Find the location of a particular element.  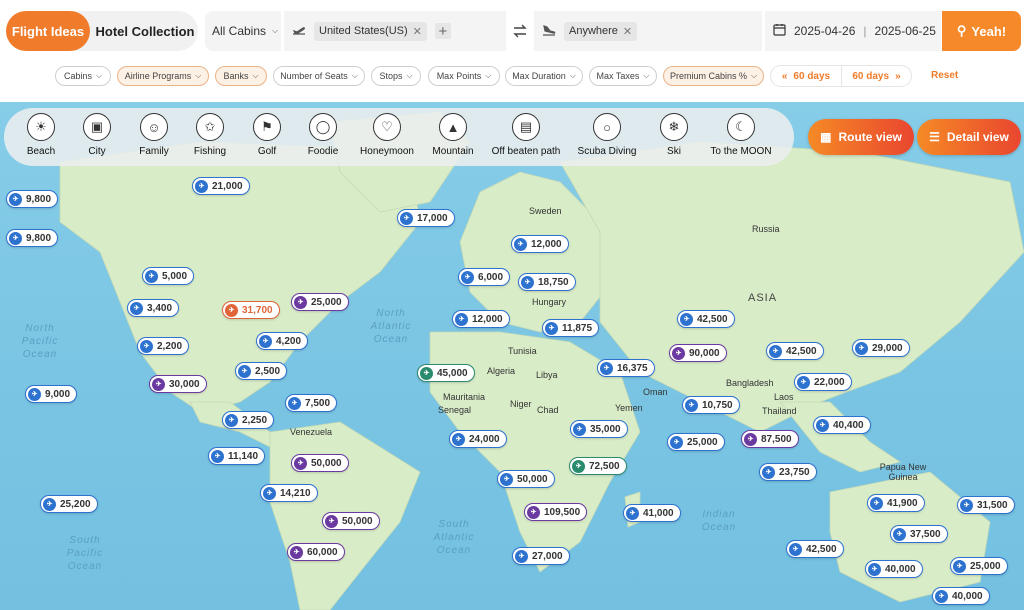

price-marker: ✈ 72,500 is located at coordinates (598, 466).